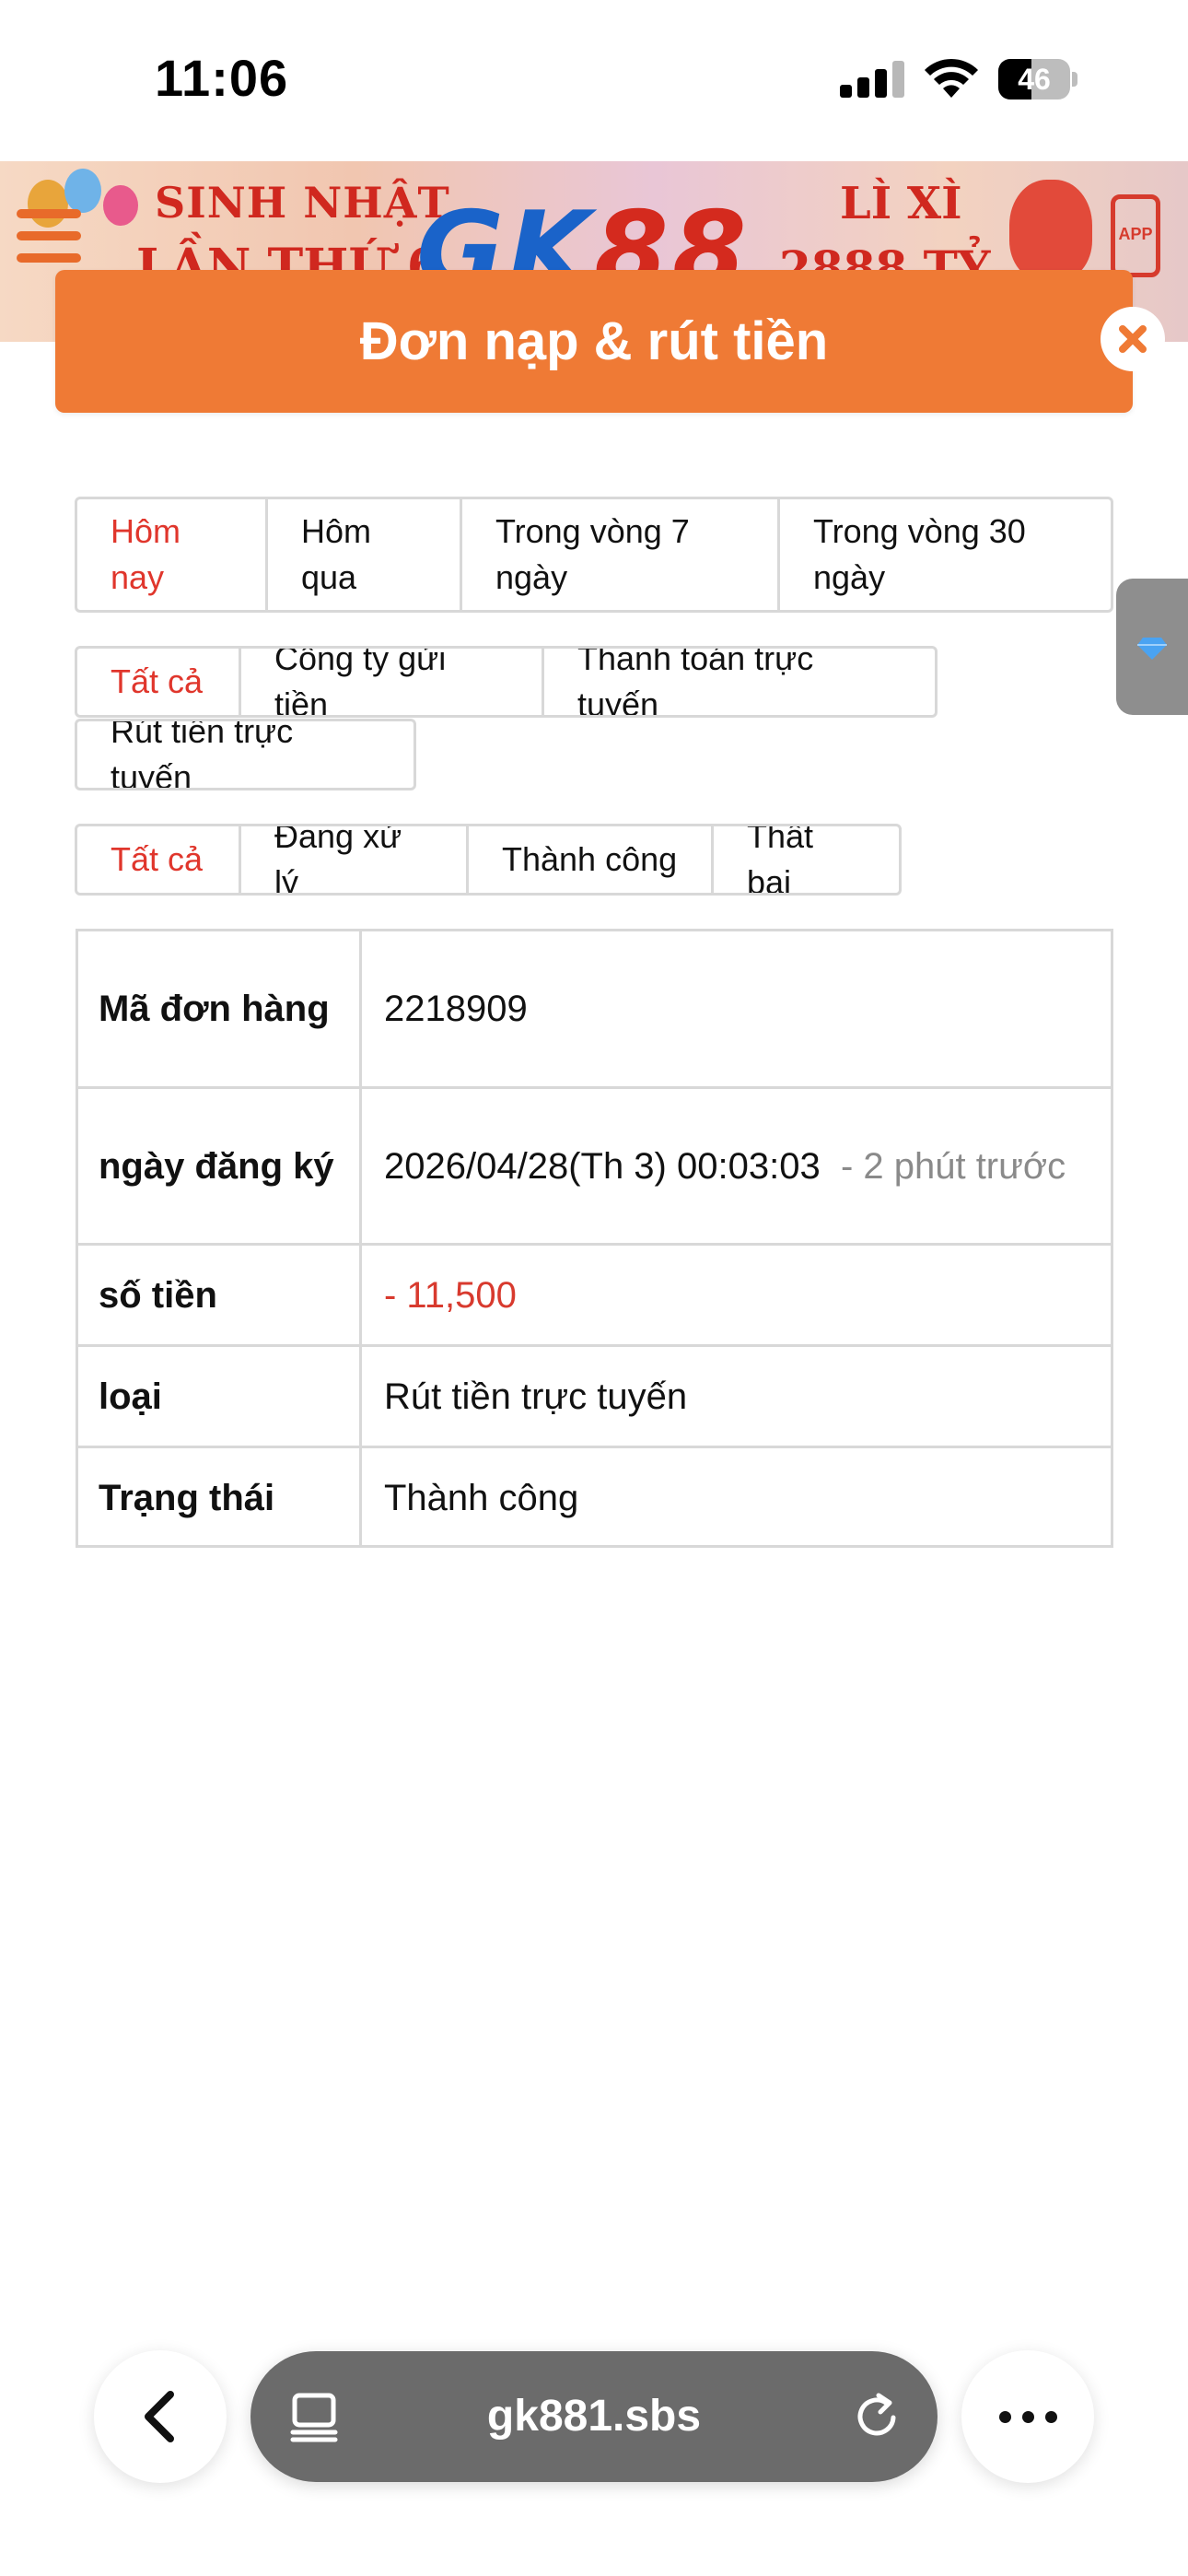  What do you see at coordinates (877, 2416) in the screenshot?
I see `reload-icon` at bounding box center [877, 2416].